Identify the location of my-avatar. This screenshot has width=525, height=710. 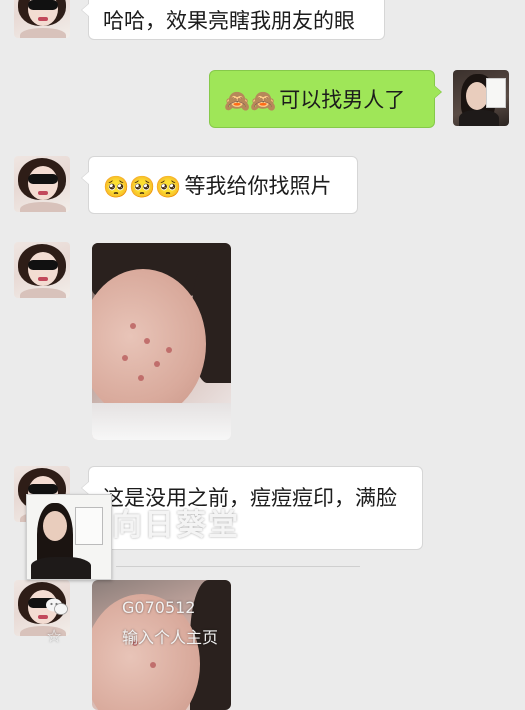
(481, 98).